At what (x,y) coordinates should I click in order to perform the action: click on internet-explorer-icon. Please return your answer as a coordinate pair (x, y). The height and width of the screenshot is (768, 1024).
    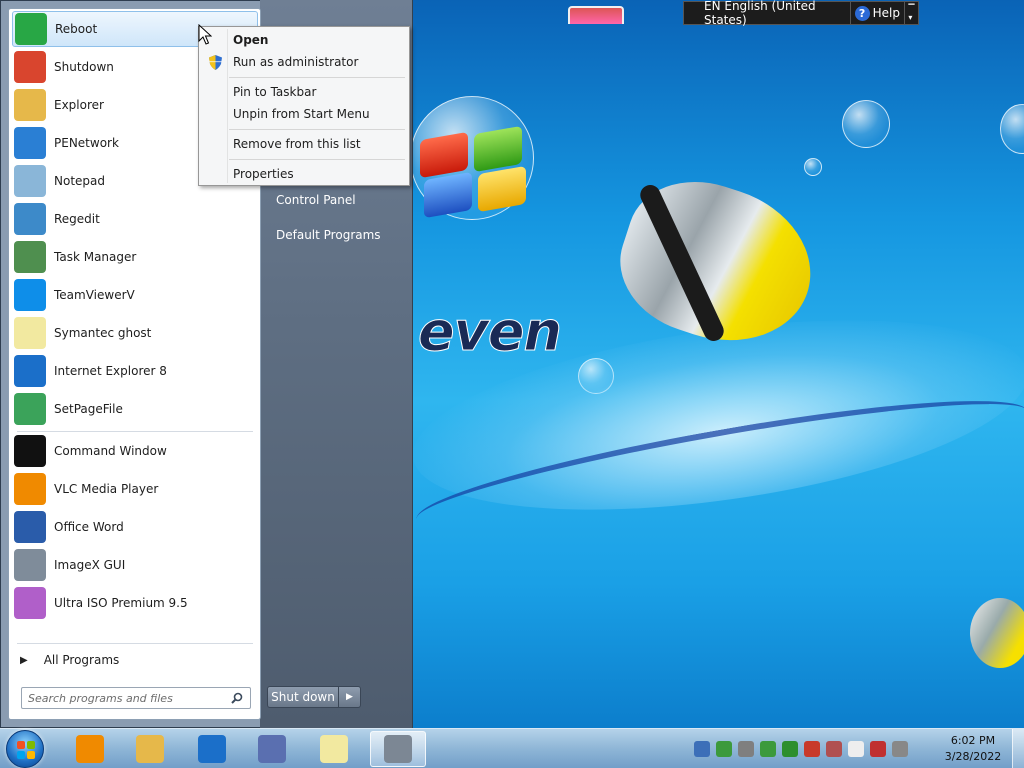
    Looking at the image, I should click on (30, 371).